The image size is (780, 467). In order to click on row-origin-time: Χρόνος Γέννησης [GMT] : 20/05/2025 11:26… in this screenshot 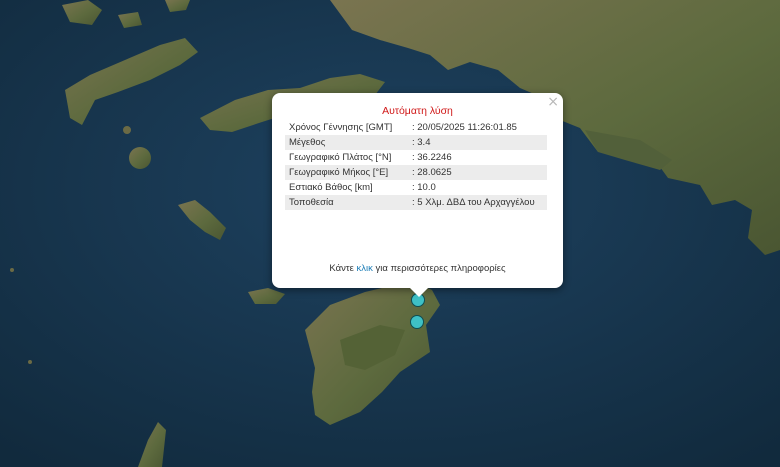, I will do `click(416, 127)`.